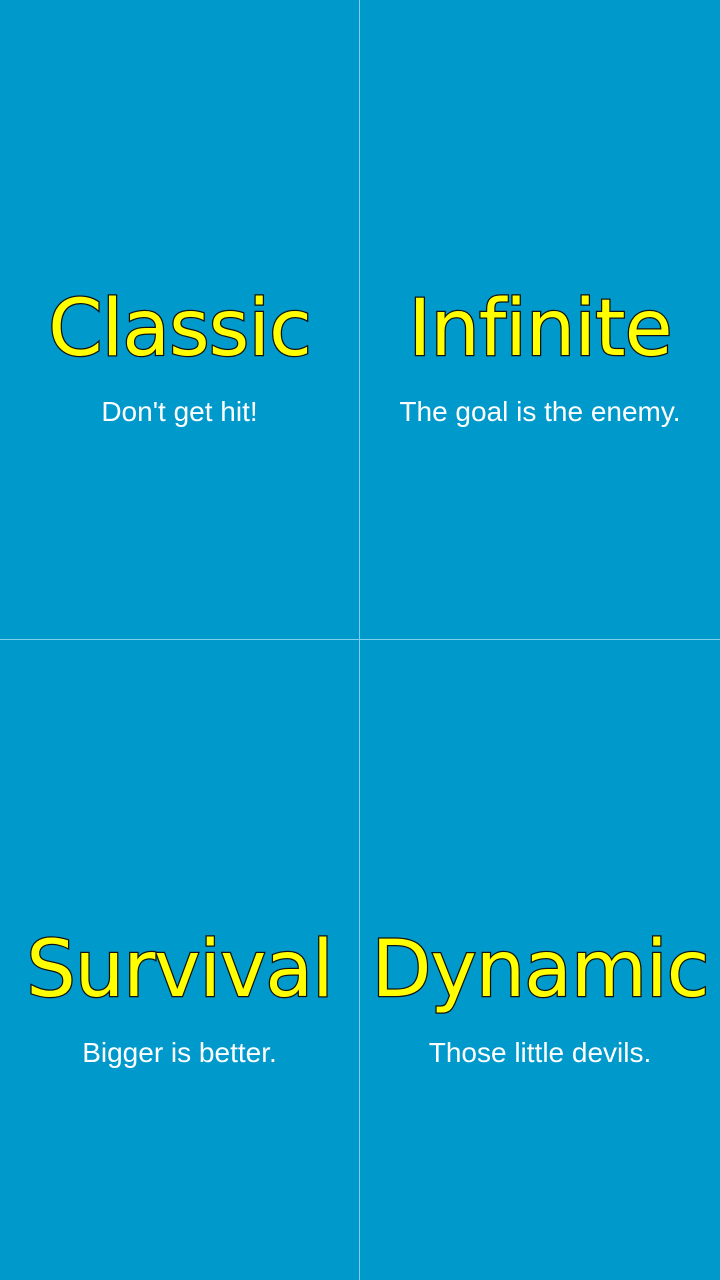  I want to click on mode-tile-content: Dynamic Those little devils., so click(540, 996).